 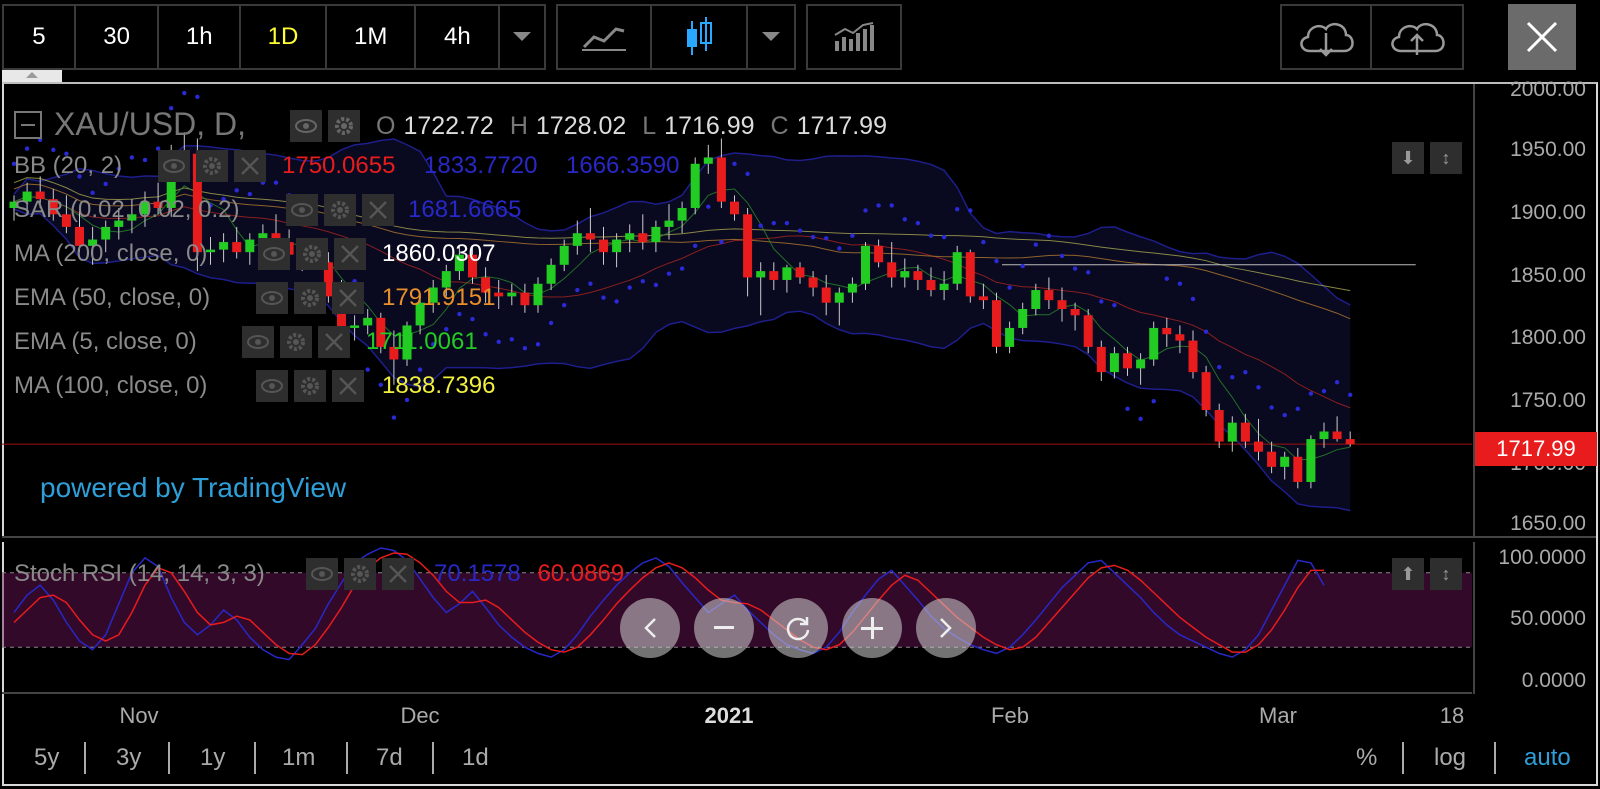 What do you see at coordinates (1474, 389) in the screenshot?
I see `price-axis-divider` at bounding box center [1474, 389].